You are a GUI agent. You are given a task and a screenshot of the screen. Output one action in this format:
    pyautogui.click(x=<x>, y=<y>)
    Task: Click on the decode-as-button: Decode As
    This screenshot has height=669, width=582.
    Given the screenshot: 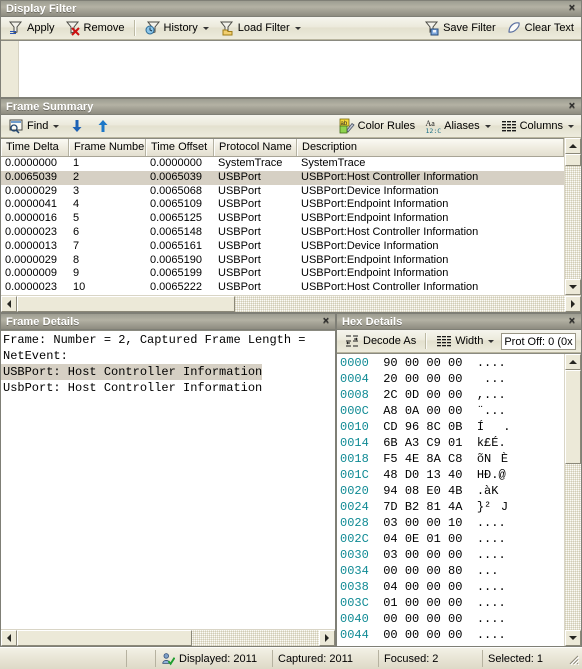 What is the action you would take?
    pyautogui.click(x=380, y=341)
    